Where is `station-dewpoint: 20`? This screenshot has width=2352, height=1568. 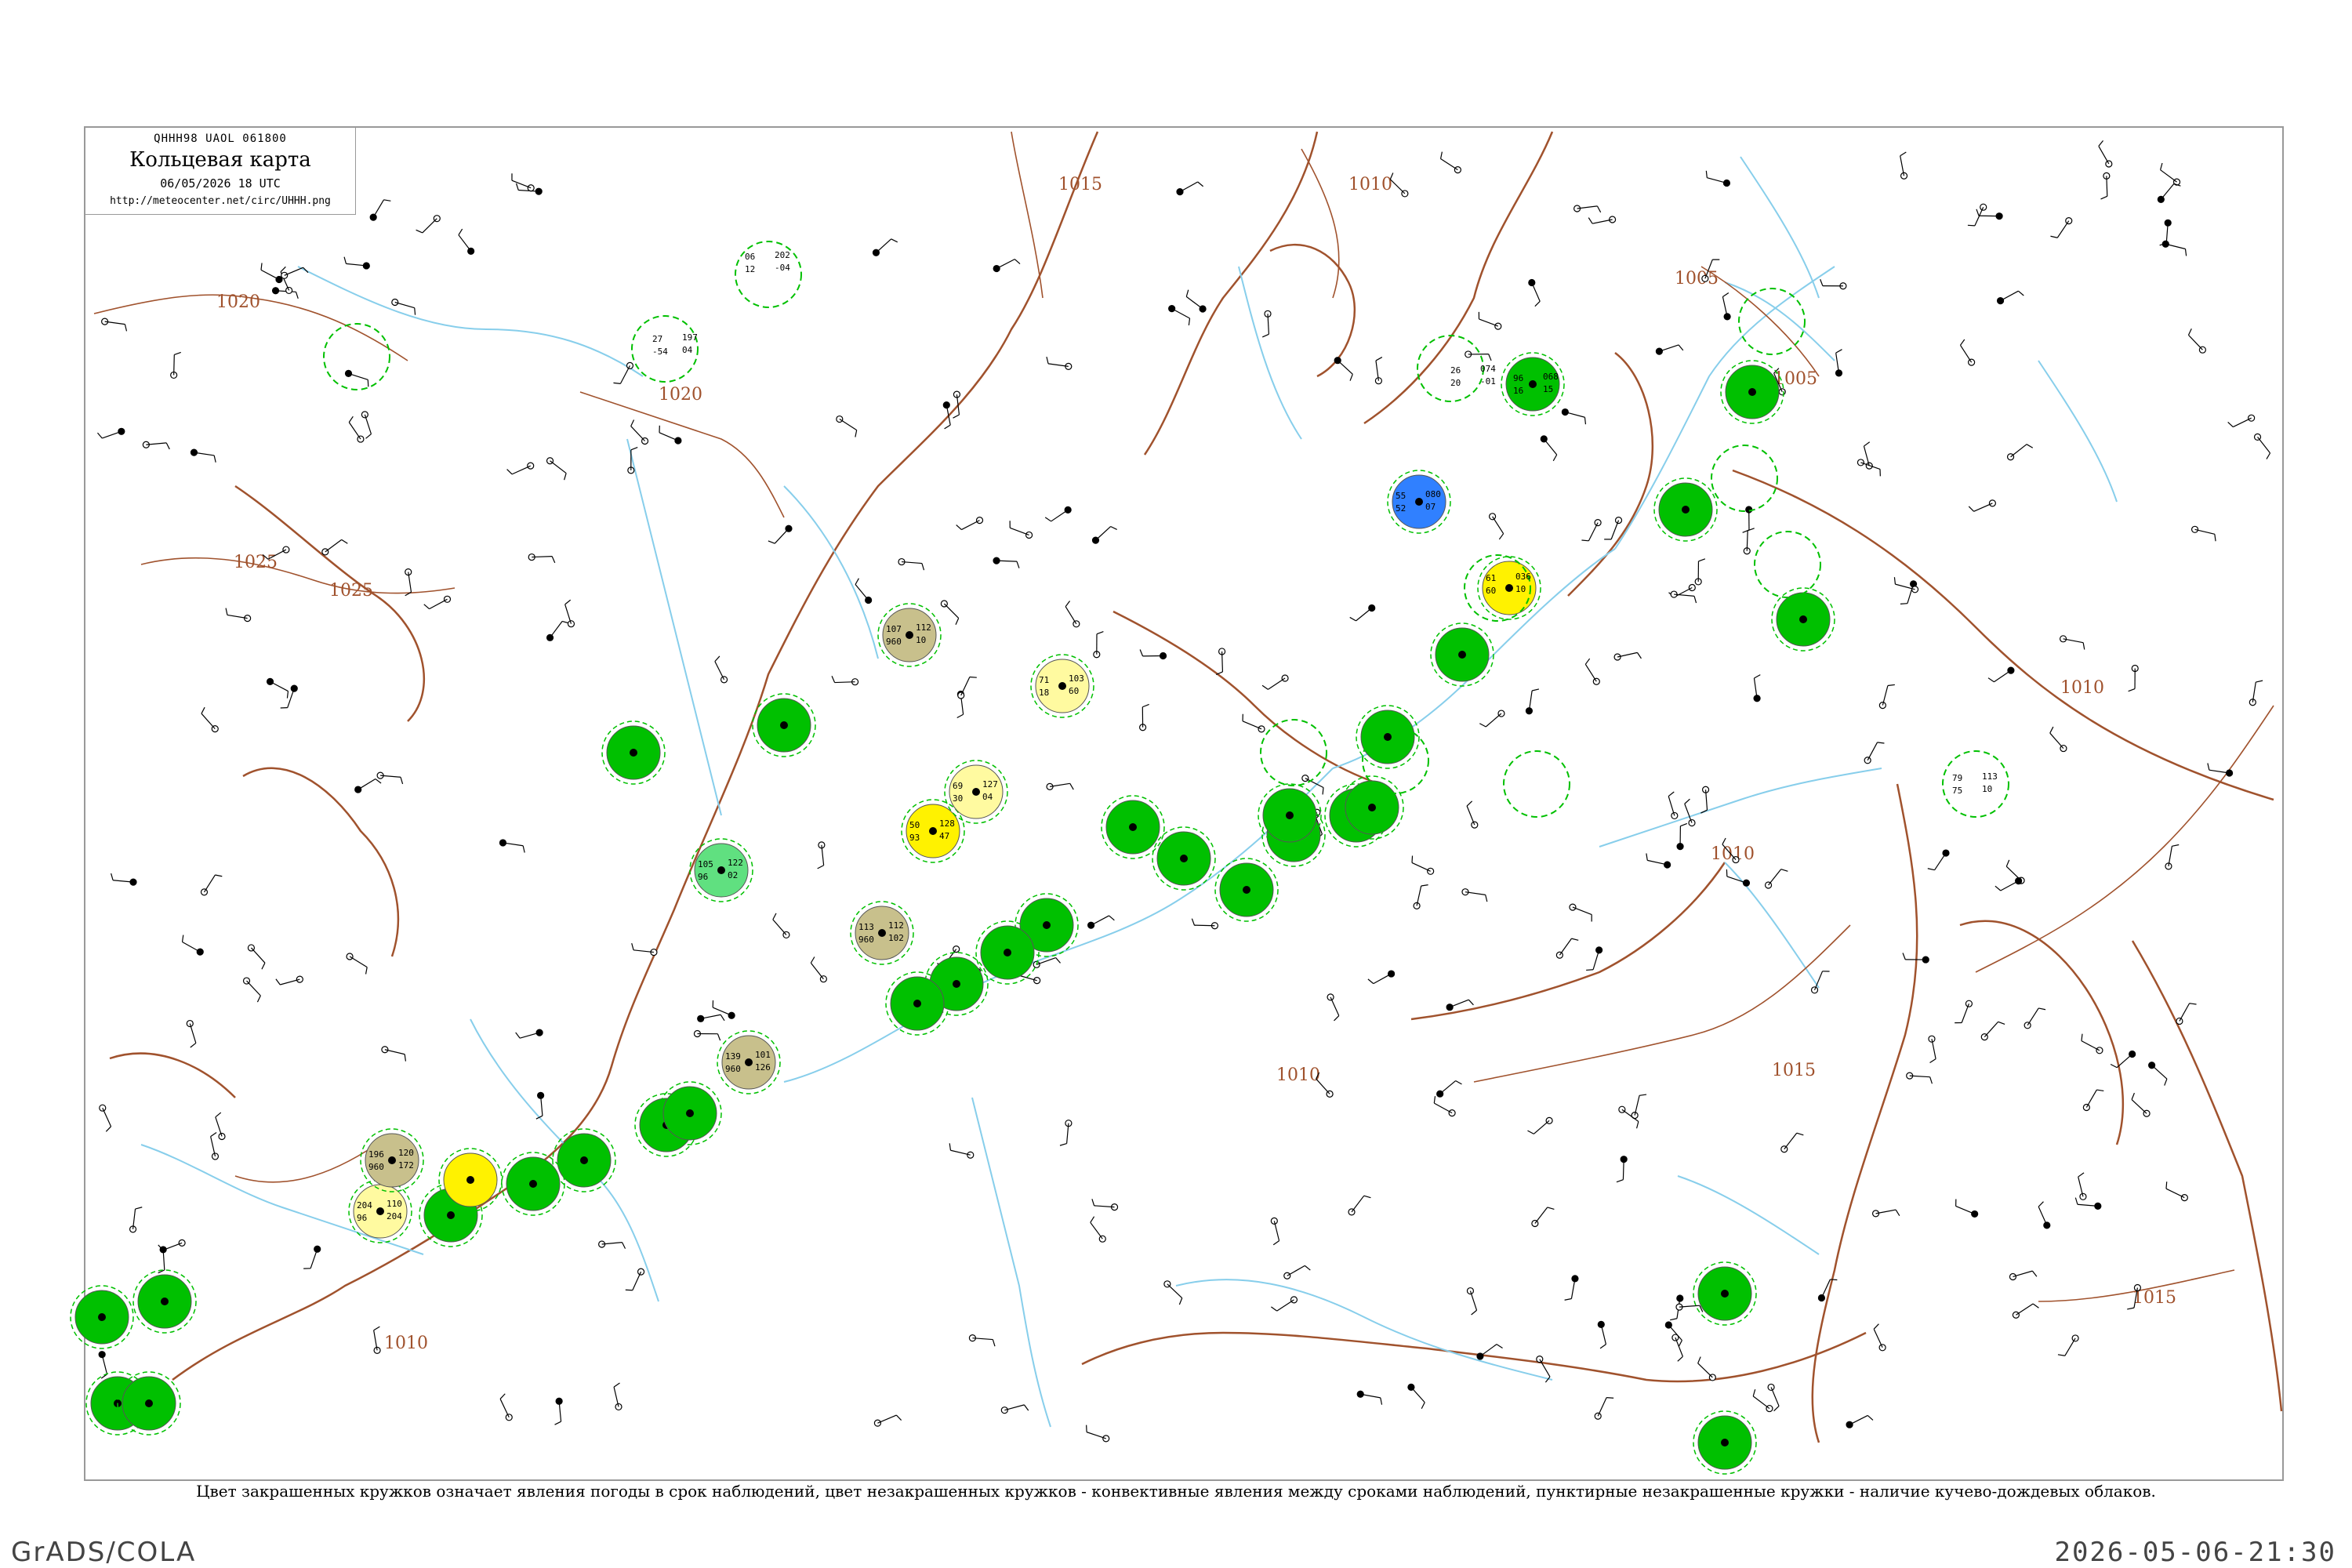
station-dewpoint: 20 is located at coordinates (1455, 383).